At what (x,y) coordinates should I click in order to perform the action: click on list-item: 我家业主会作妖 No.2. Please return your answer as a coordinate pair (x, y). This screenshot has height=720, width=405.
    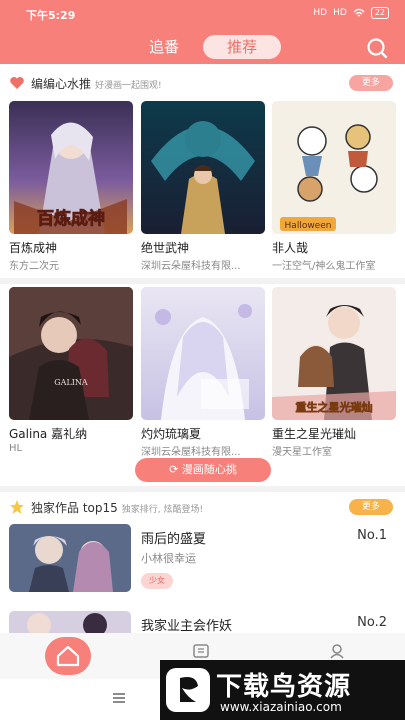
    Looking at the image, I should click on (202, 622).